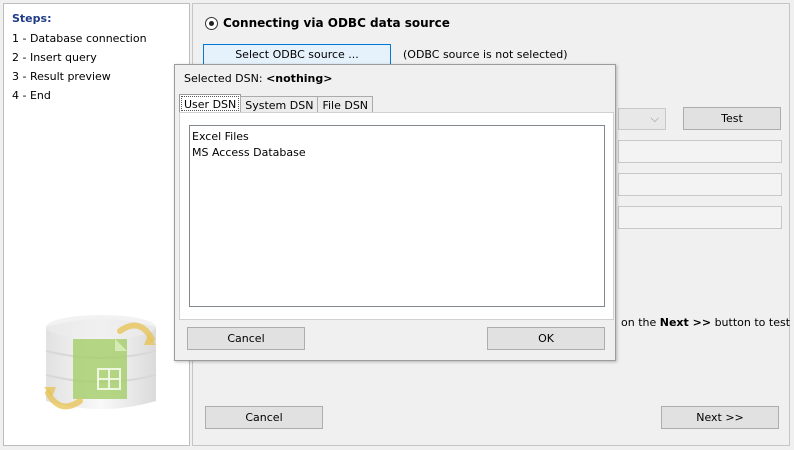  Describe the element at coordinates (642, 119) in the screenshot. I see `driver-combo: ⌵` at that location.